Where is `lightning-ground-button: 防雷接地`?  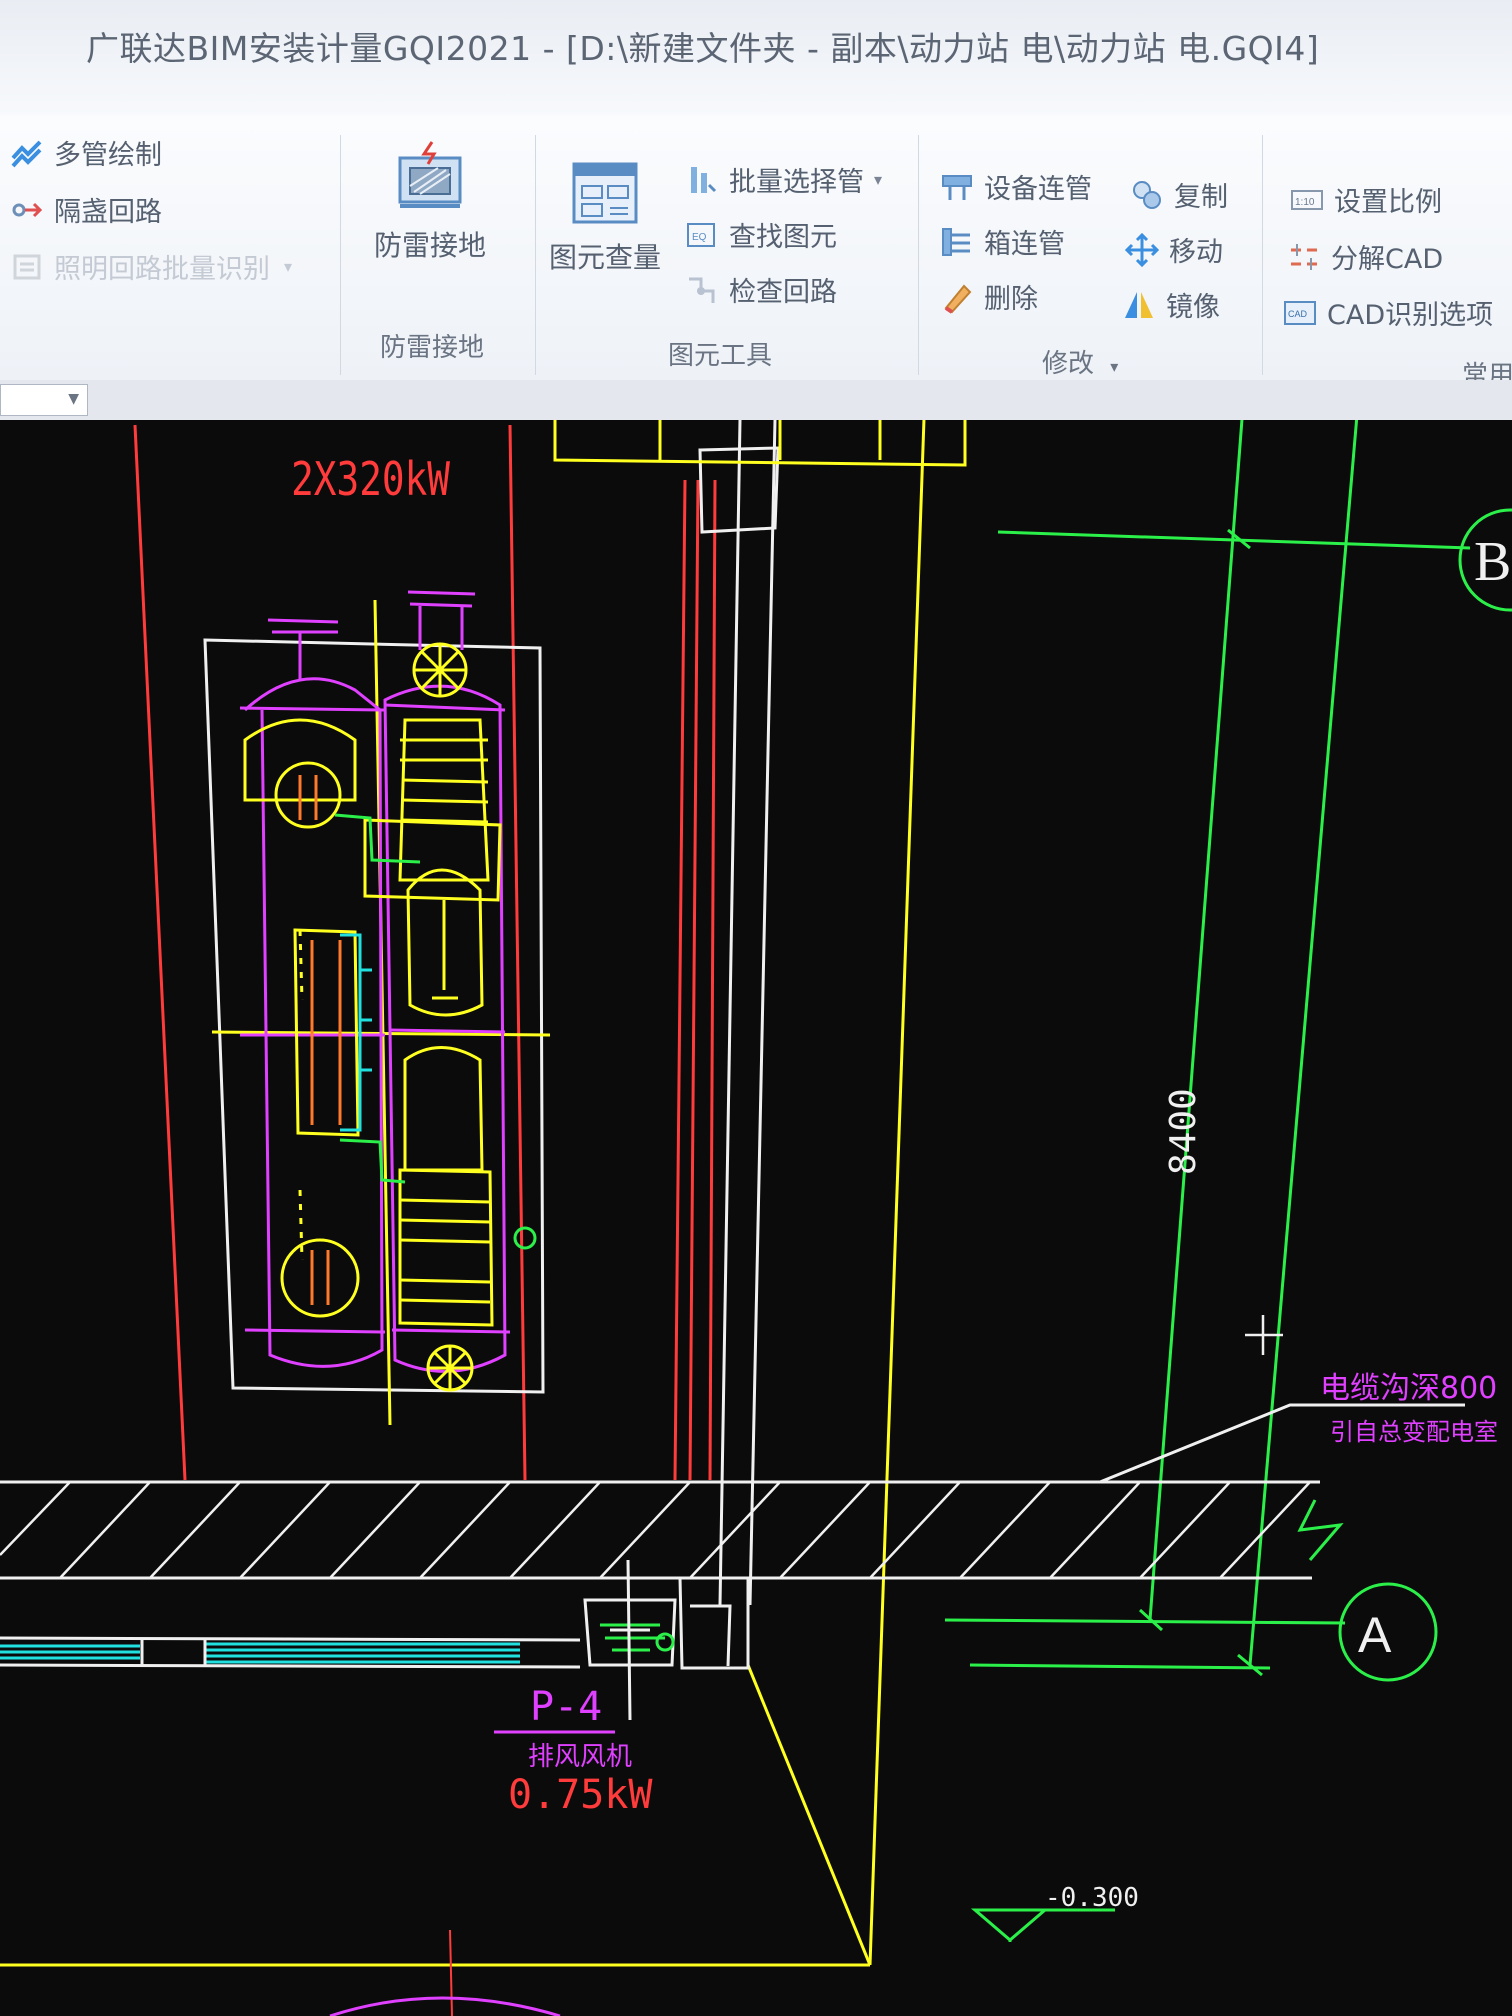
lightning-ground-button: 防雷接地 is located at coordinates (430, 202).